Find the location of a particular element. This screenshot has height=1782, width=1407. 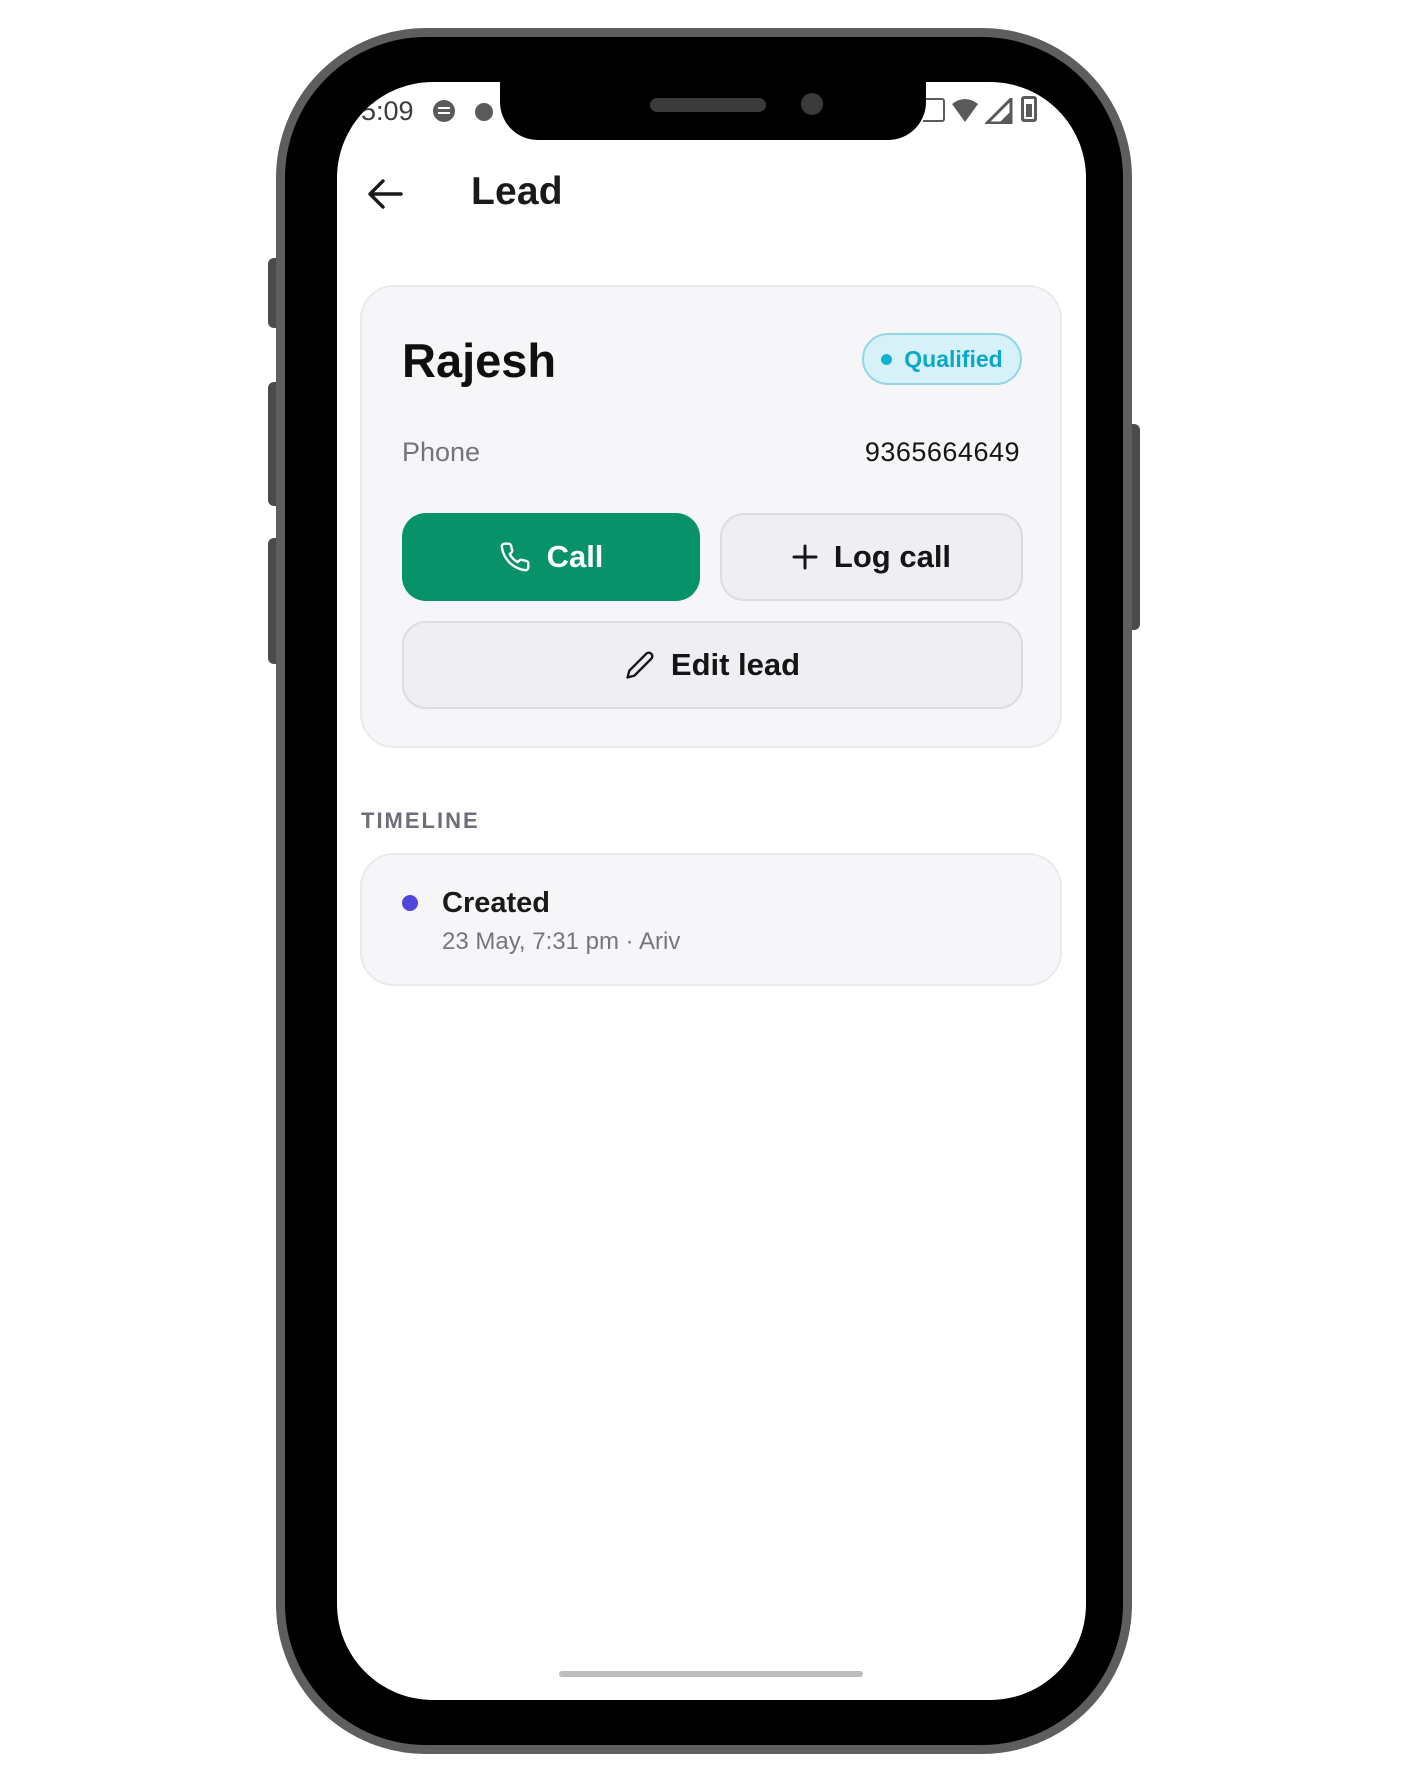

home-indicator is located at coordinates (711, 1674).